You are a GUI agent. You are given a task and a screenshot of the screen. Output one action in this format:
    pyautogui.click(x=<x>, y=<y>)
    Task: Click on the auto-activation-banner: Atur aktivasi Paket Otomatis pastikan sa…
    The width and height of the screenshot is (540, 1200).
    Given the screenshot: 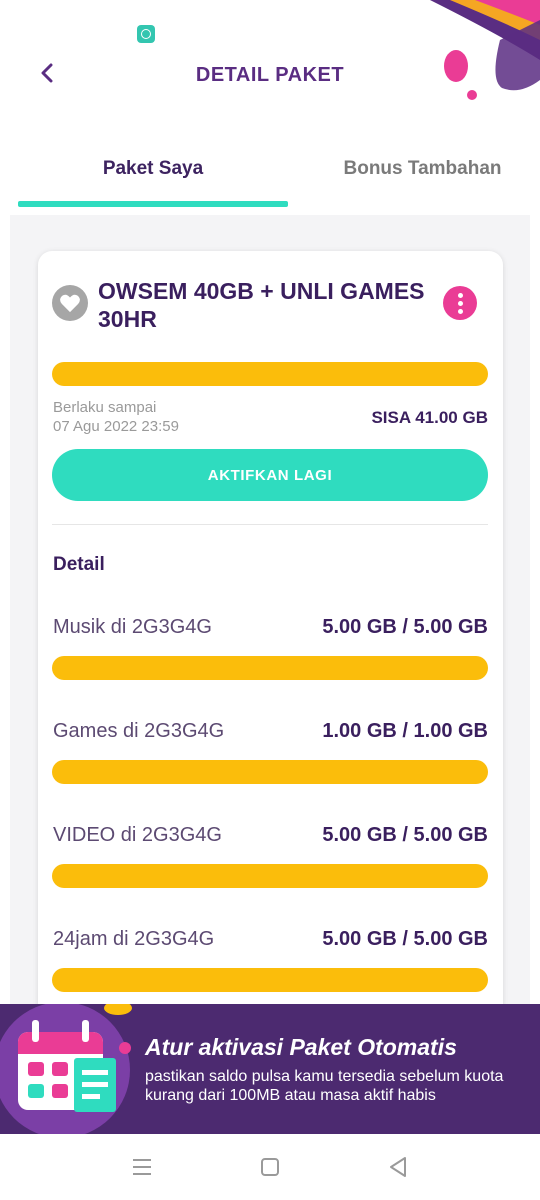 What is the action you would take?
    pyautogui.click(x=270, y=1069)
    